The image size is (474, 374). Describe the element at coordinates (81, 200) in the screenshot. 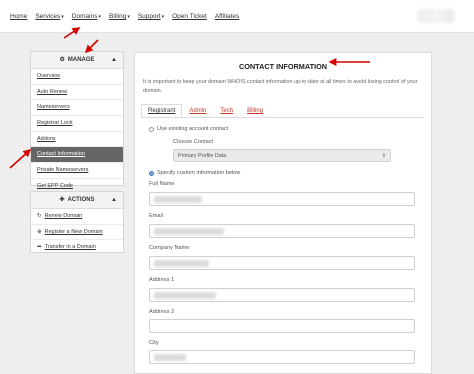

I see `actions-title: ACTIONS` at that location.